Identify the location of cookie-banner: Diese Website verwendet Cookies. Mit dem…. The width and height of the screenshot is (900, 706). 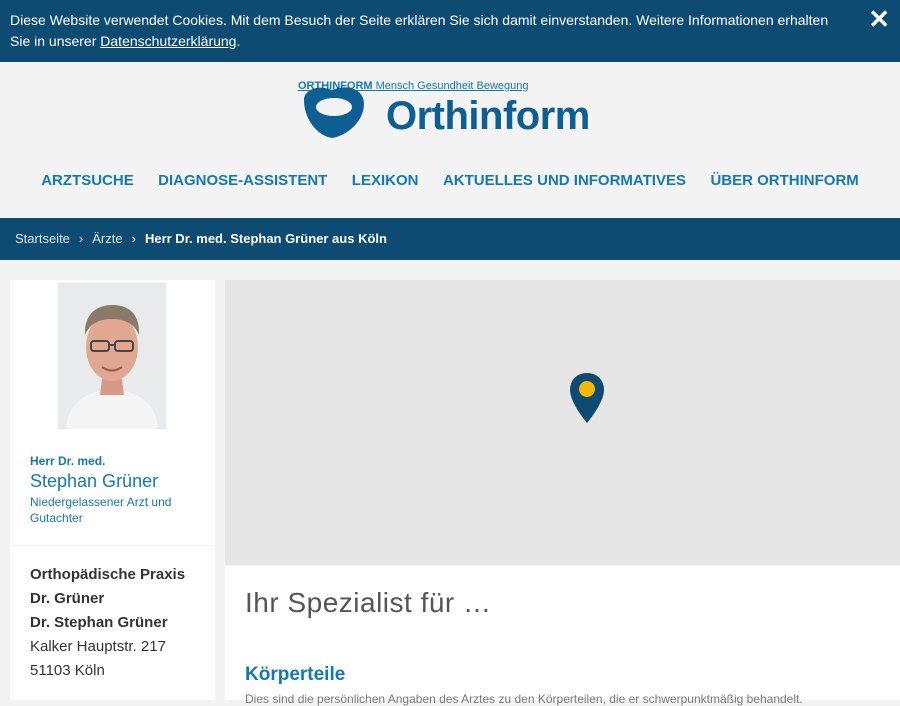
(450, 31).